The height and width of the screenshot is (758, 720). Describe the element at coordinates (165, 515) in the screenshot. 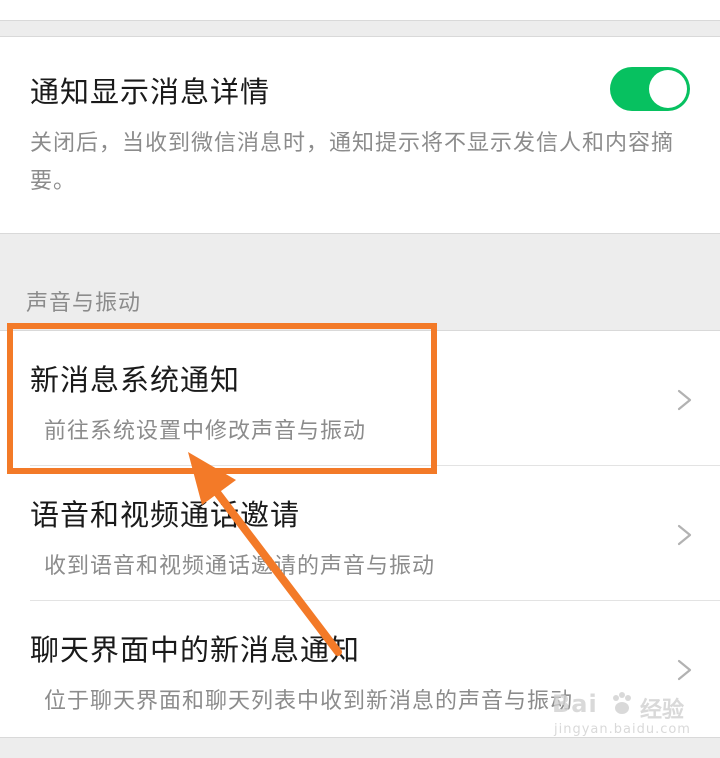

I see `row-title: 语音和视频通话邀请` at that location.